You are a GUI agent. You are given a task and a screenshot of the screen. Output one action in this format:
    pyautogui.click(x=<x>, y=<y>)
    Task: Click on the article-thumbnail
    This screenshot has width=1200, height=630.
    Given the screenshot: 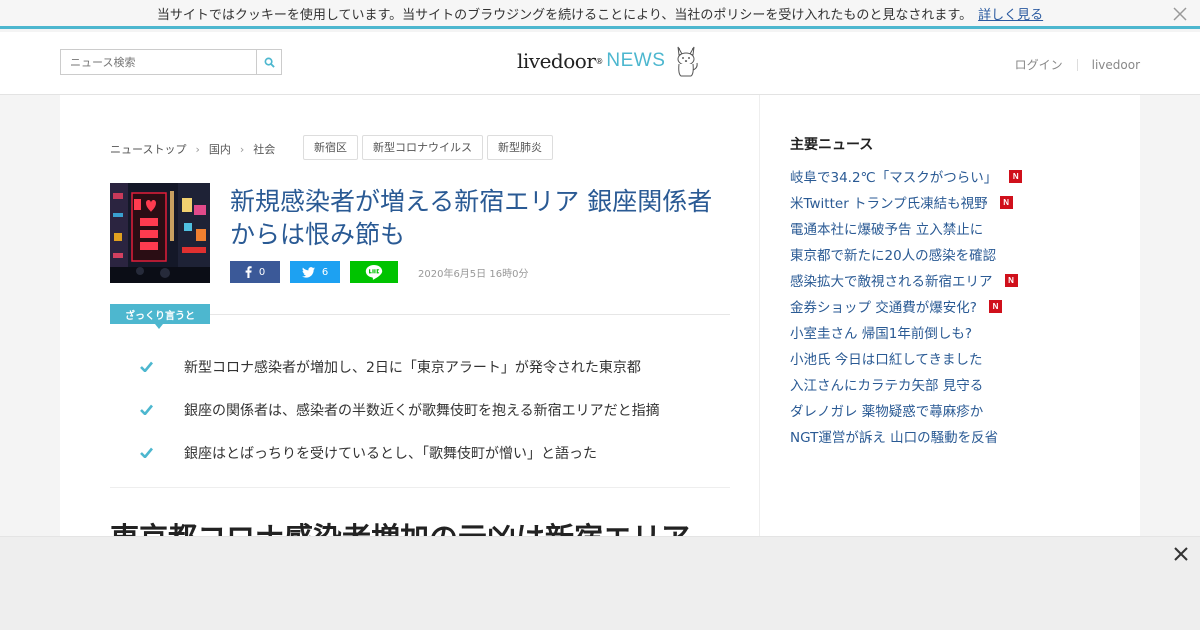 What is the action you would take?
    pyautogui.click(x=160, y=233)
    